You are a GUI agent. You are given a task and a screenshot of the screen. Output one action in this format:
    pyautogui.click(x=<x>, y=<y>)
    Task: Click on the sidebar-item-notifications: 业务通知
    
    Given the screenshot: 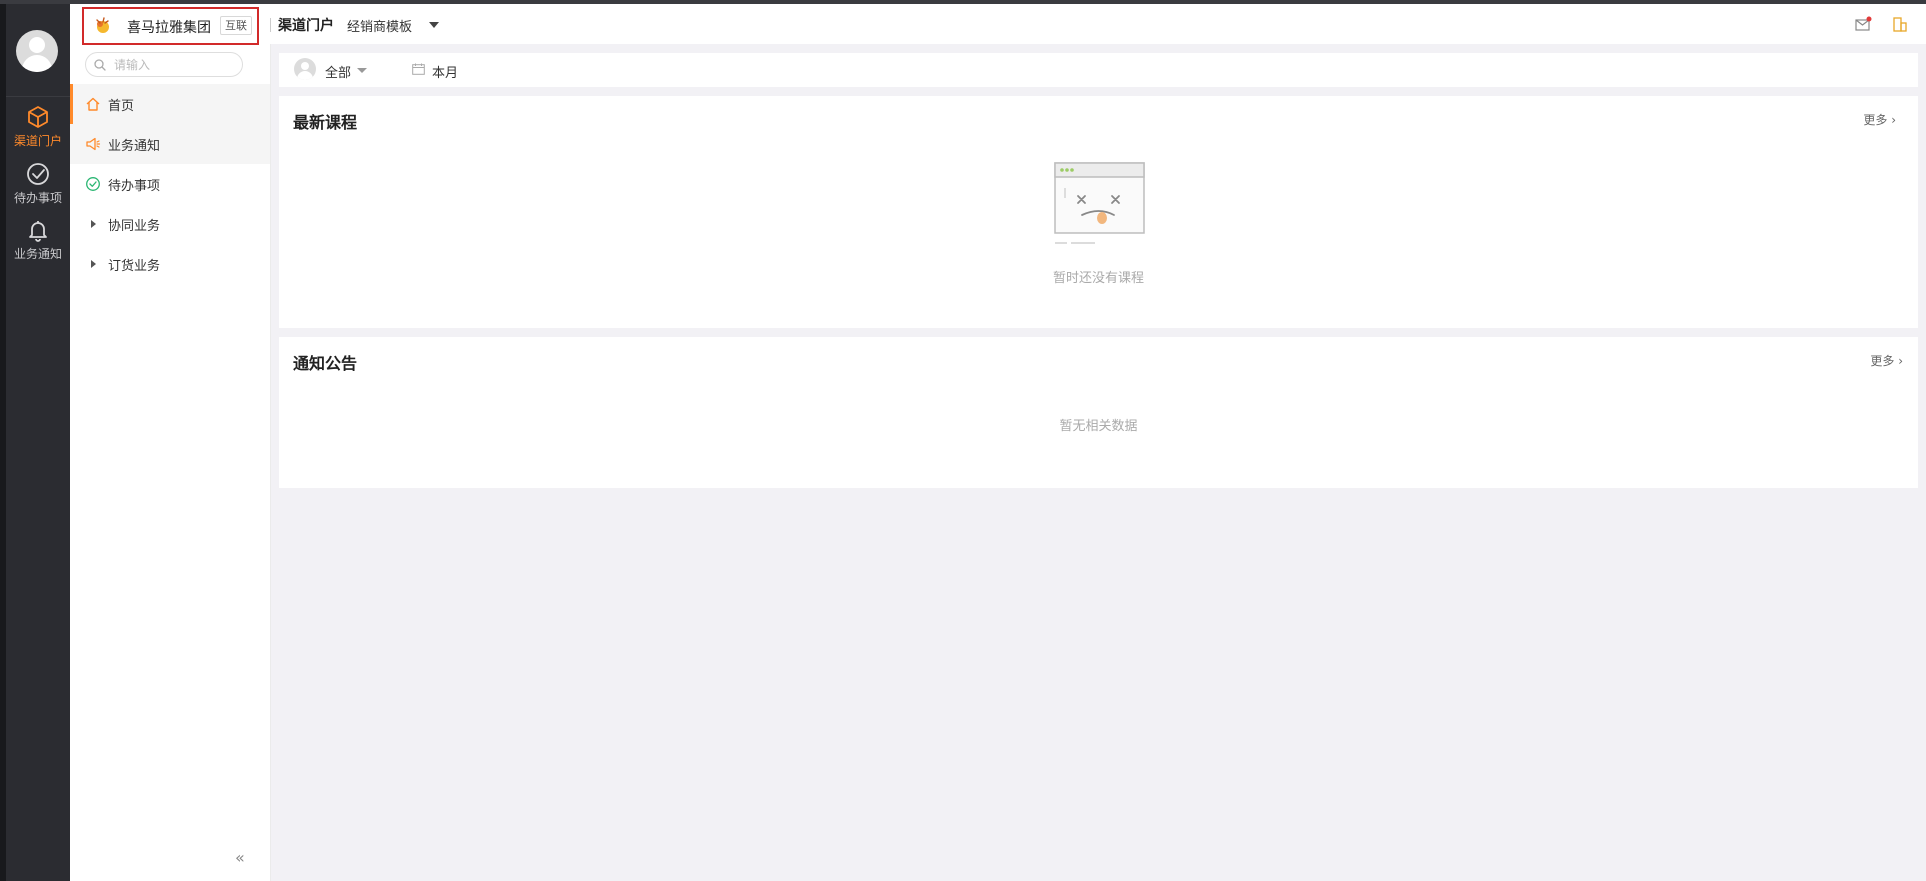 What is the action you would take?
    pyautogui.click(x=170, y=144)
    